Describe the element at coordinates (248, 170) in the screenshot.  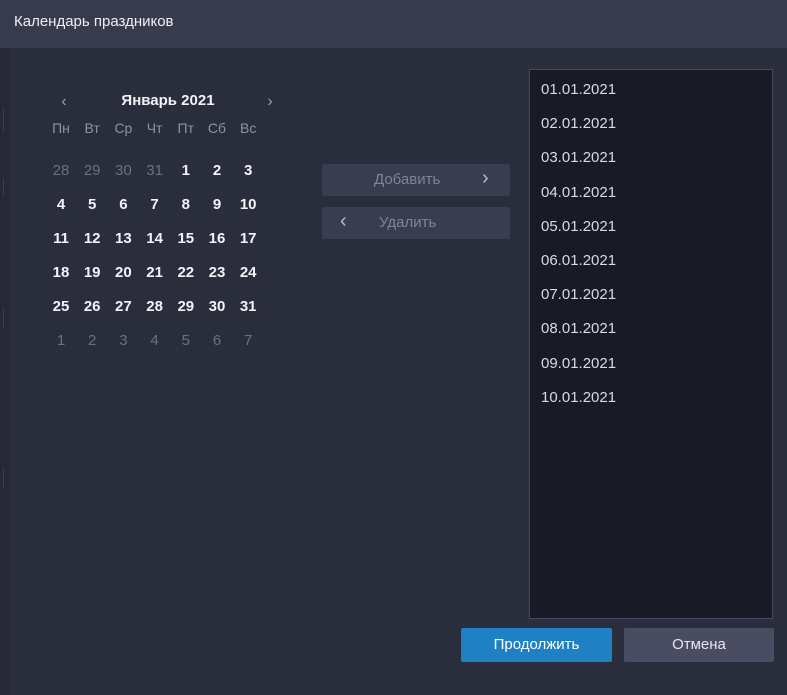
I see `calendar-day: 3` at that location.